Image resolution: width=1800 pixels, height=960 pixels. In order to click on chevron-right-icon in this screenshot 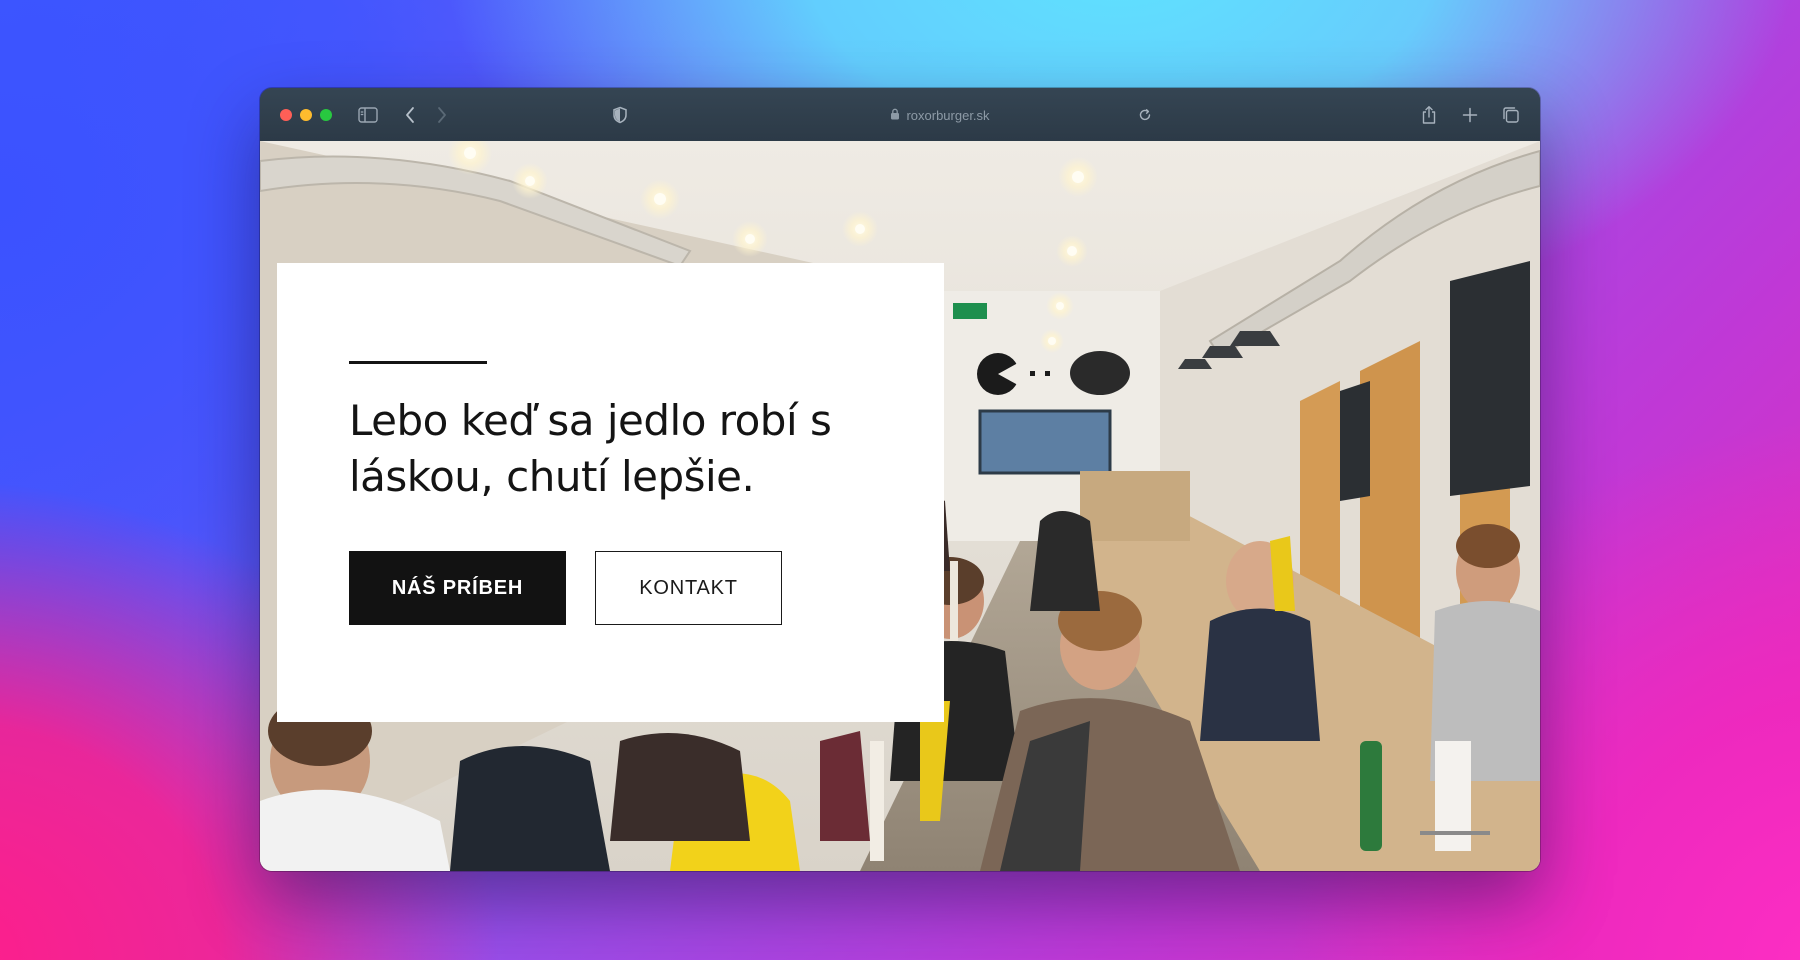, I will do `click(442, 115)`.